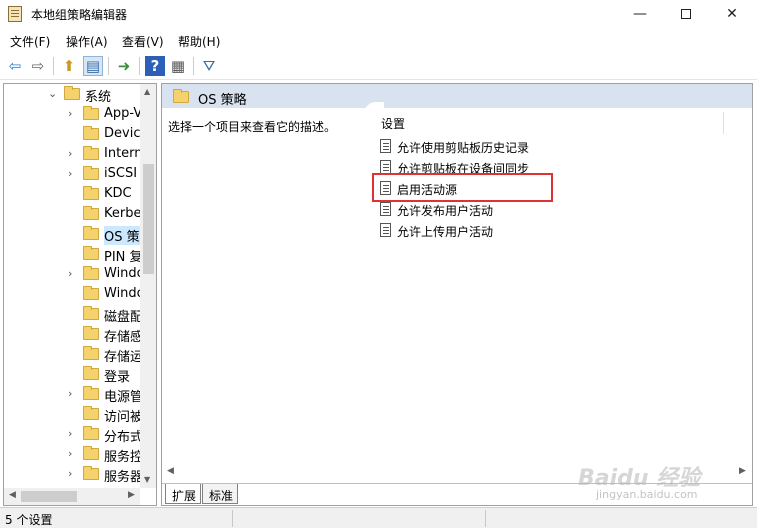  What do you see at coordinates (457, 96) in the screenshot?
I see `details-header: OS 策略` at bounding box center [457, 96].